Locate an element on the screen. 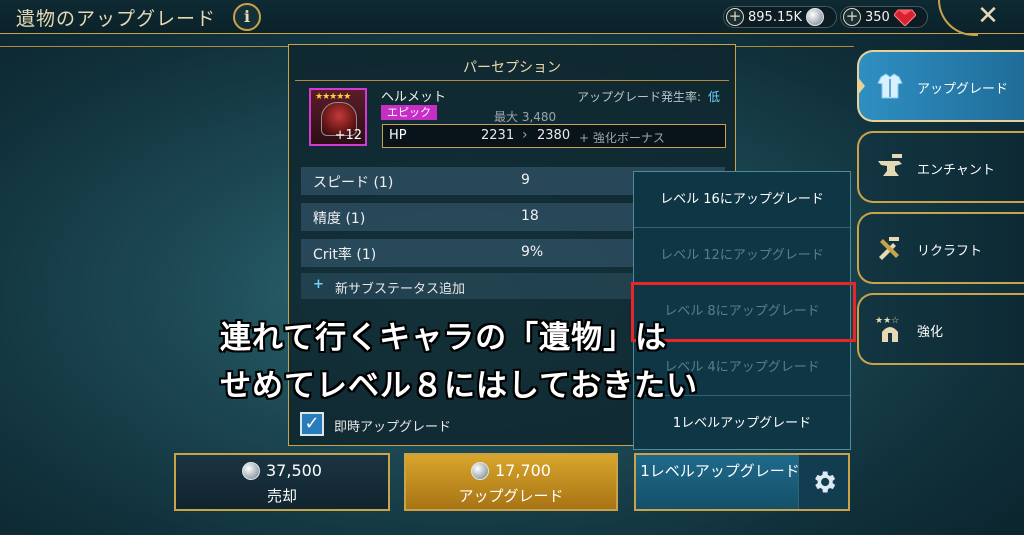  upgrade-settings-button is located at coordinates (823, 482).